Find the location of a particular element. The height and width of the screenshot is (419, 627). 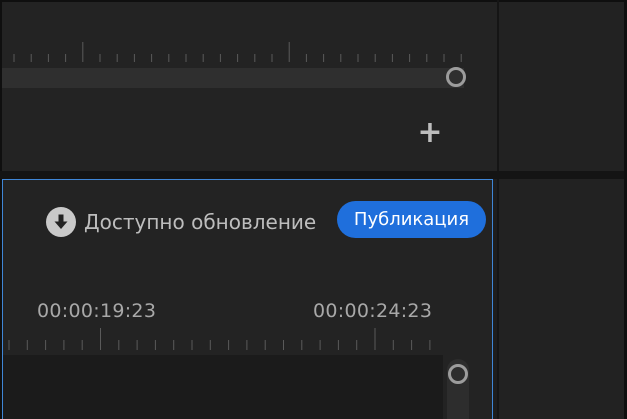

timecode-label: 00:00:19:23 is located at coordinates (97, 311).